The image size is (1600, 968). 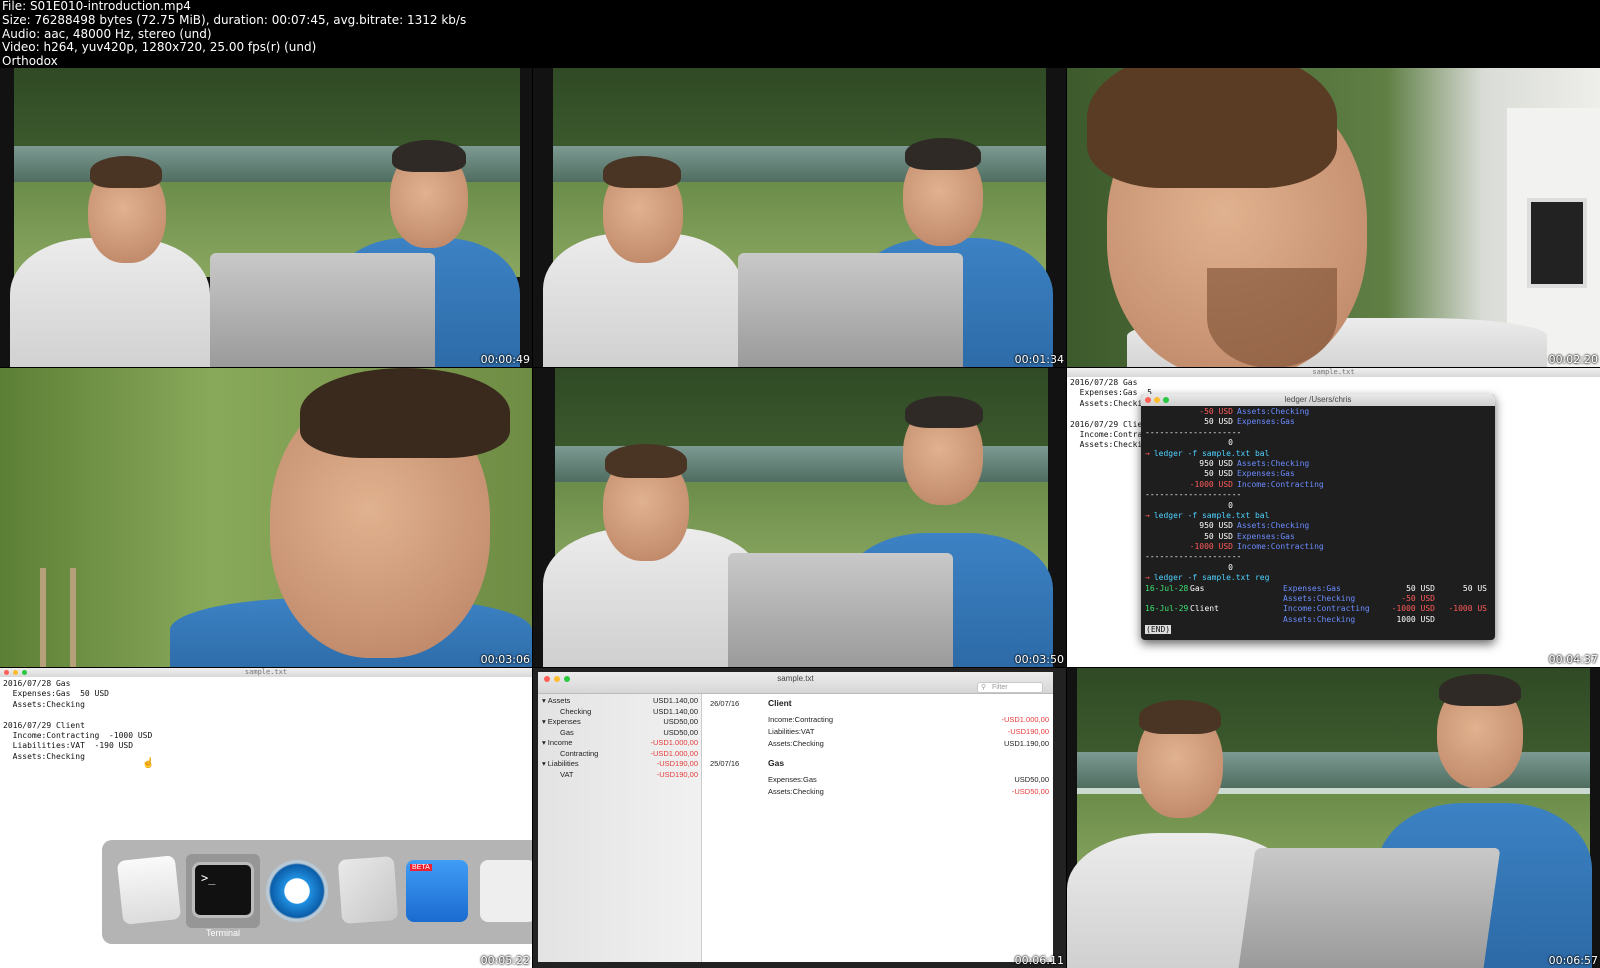 I want to click on register-payee: Client, so click(x=1204, y=609).